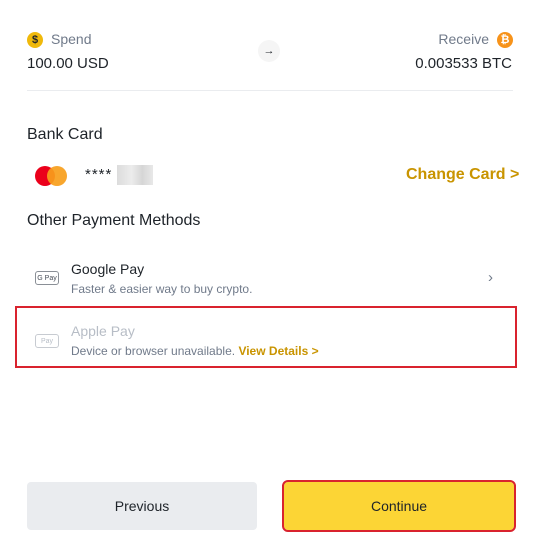 This screenshot has height=549, width=545. Describe the element at coordinates (463, 39) in the screenshot. I see `receive-label: Receive` at that location.